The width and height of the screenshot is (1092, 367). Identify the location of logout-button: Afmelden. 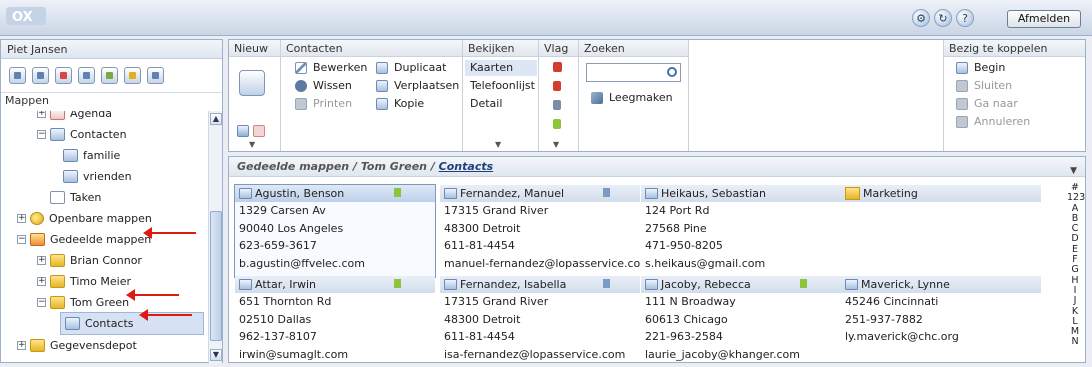
(1044, 19).